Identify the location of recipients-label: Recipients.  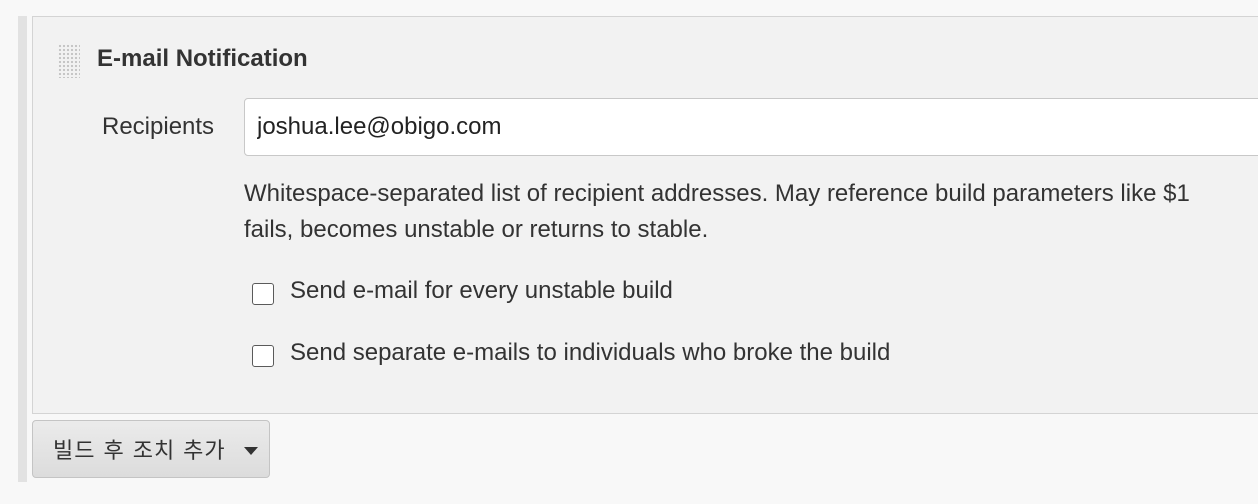
(158, 126).